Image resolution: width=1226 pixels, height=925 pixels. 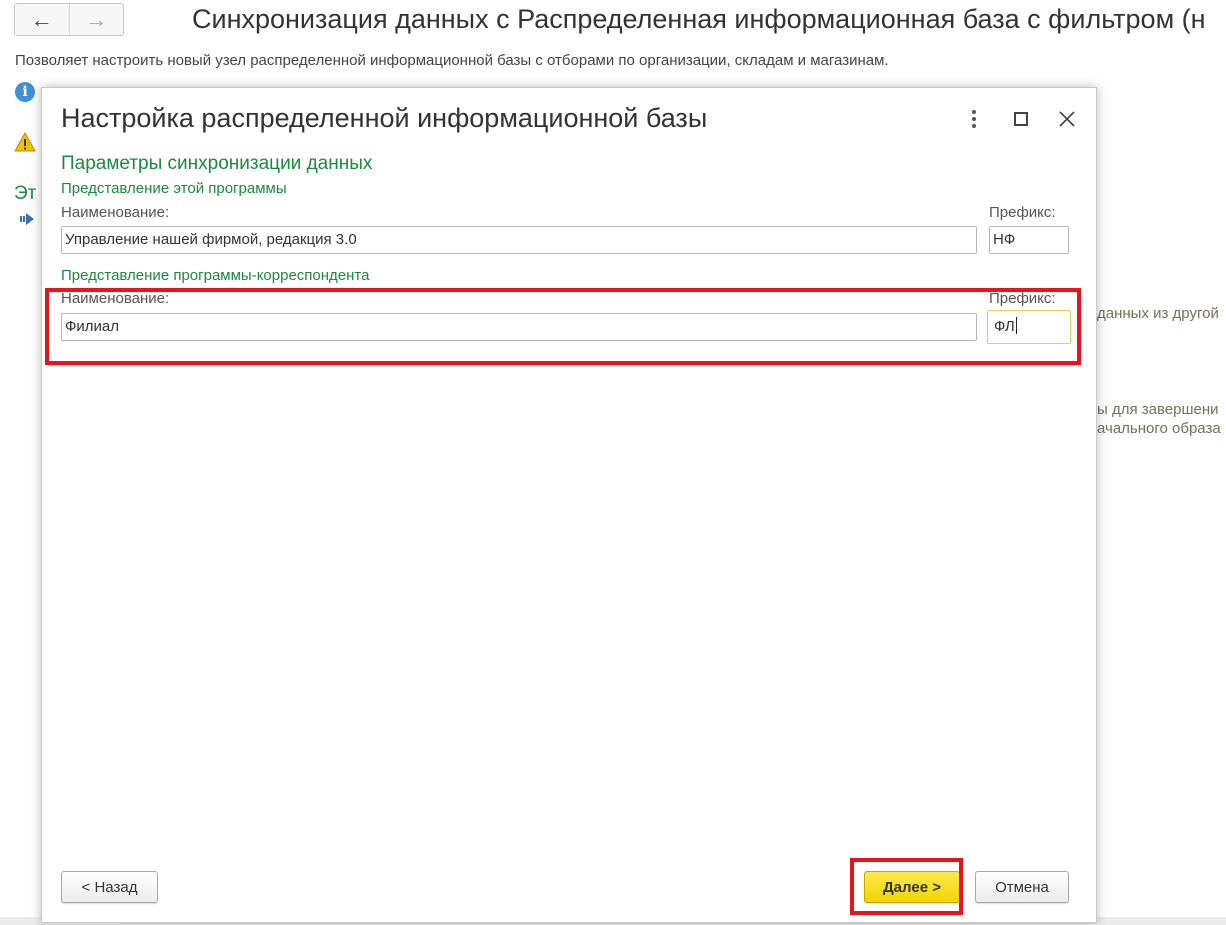 What do you see at coordinates (1022, 887) in the screenshot?
I see `cancel-button: Отмена` at bounding box center [1022, 887].